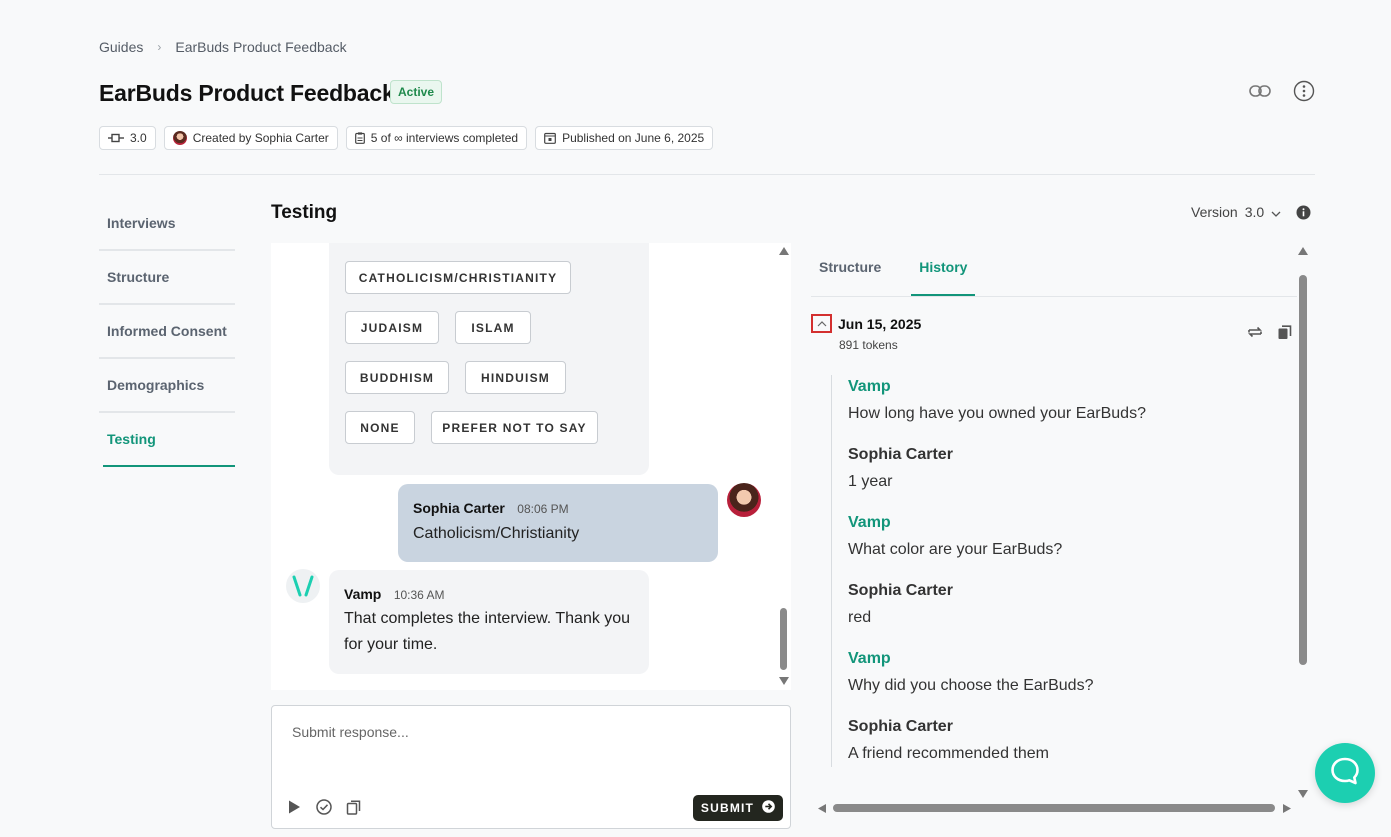 Image resolution: width=1391 pixels, height=837 pixels. Describe the element at coordinates (324, 809) in the screenshot. I see `check-circle-icon` at that location.